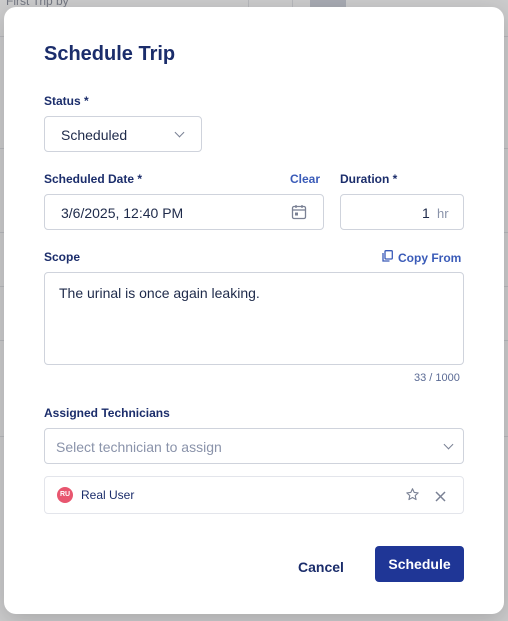 The image size is (508, 621). I want to click on schedule-button: Schedule, so click(419, 564).